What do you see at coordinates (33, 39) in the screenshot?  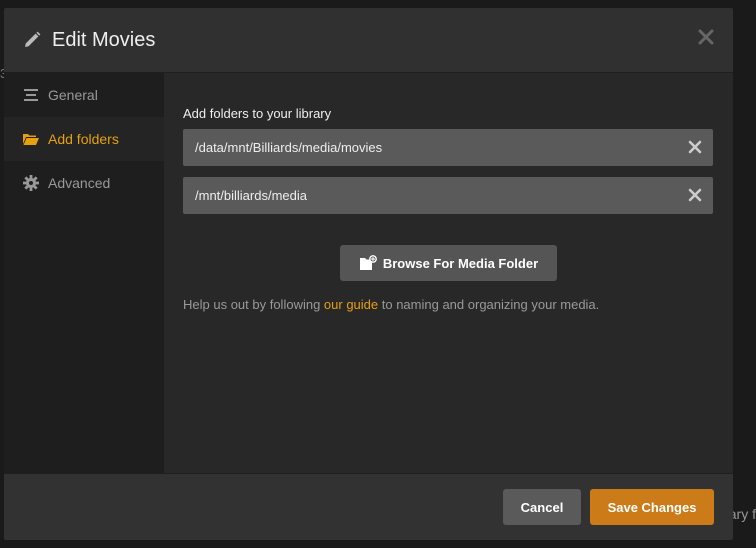 I see `pencil-icon` at bounding box center [33, 39].